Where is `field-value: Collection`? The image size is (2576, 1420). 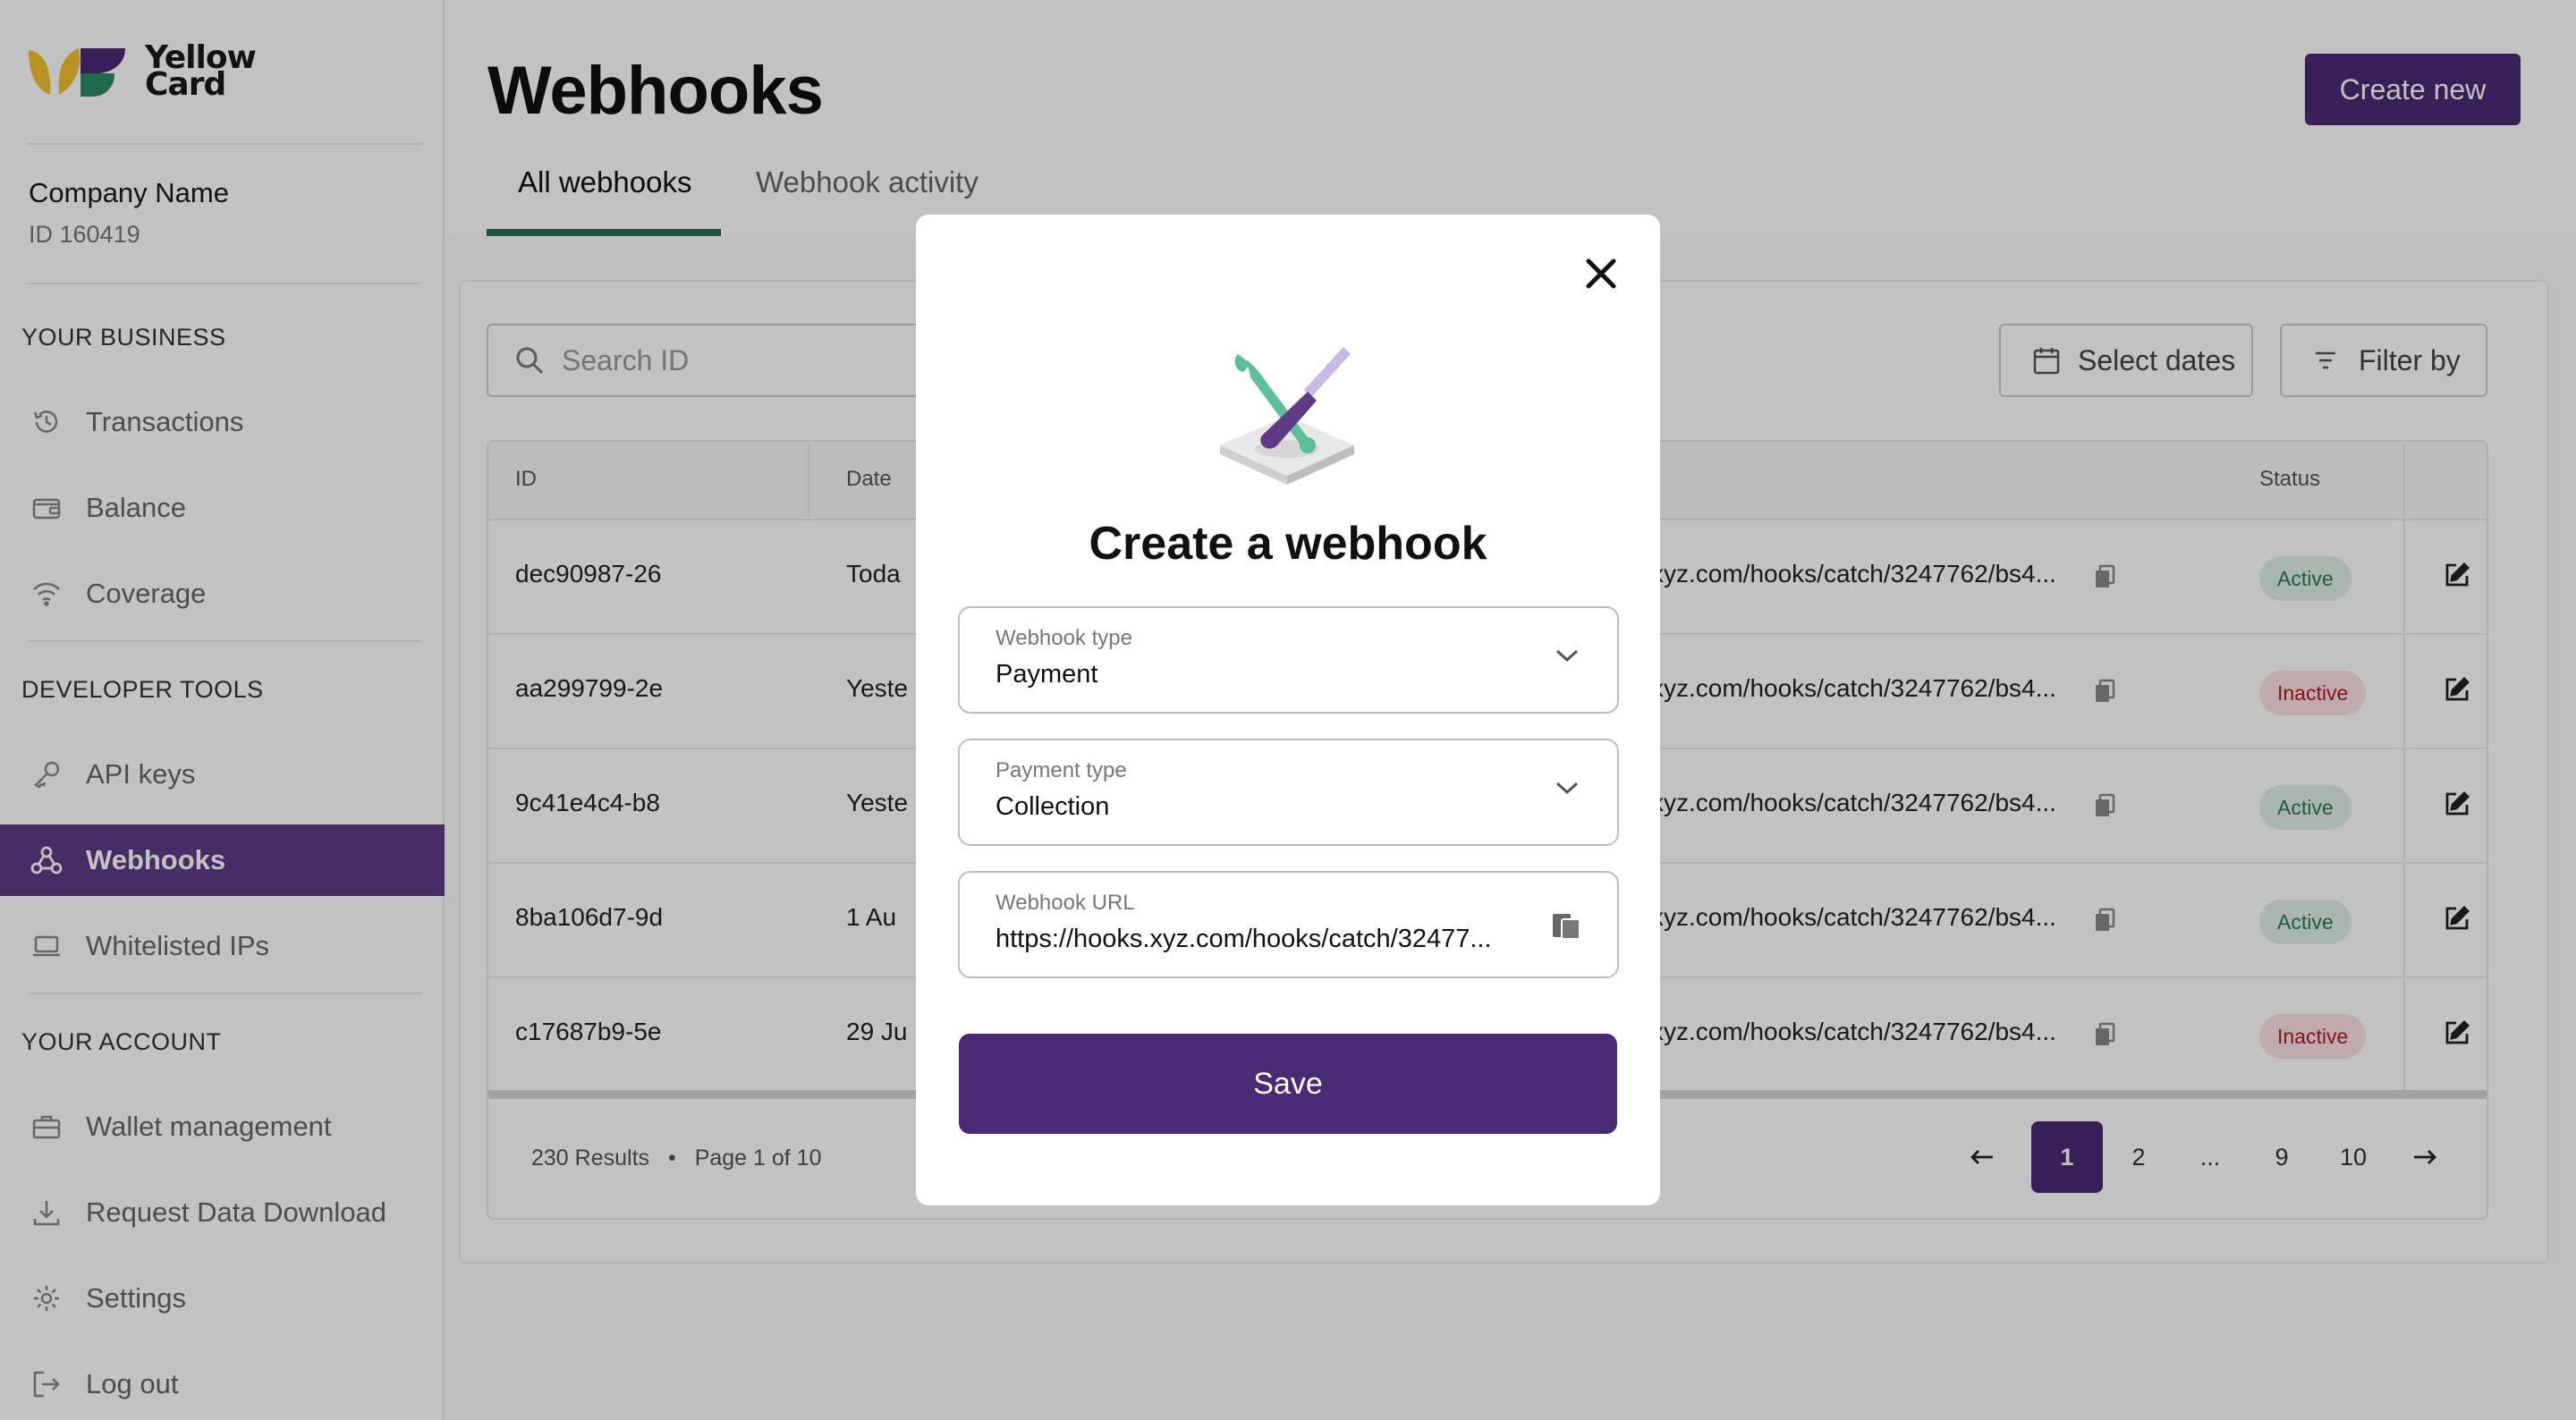 field-value: Collection is located at coordinates (1053, 806).